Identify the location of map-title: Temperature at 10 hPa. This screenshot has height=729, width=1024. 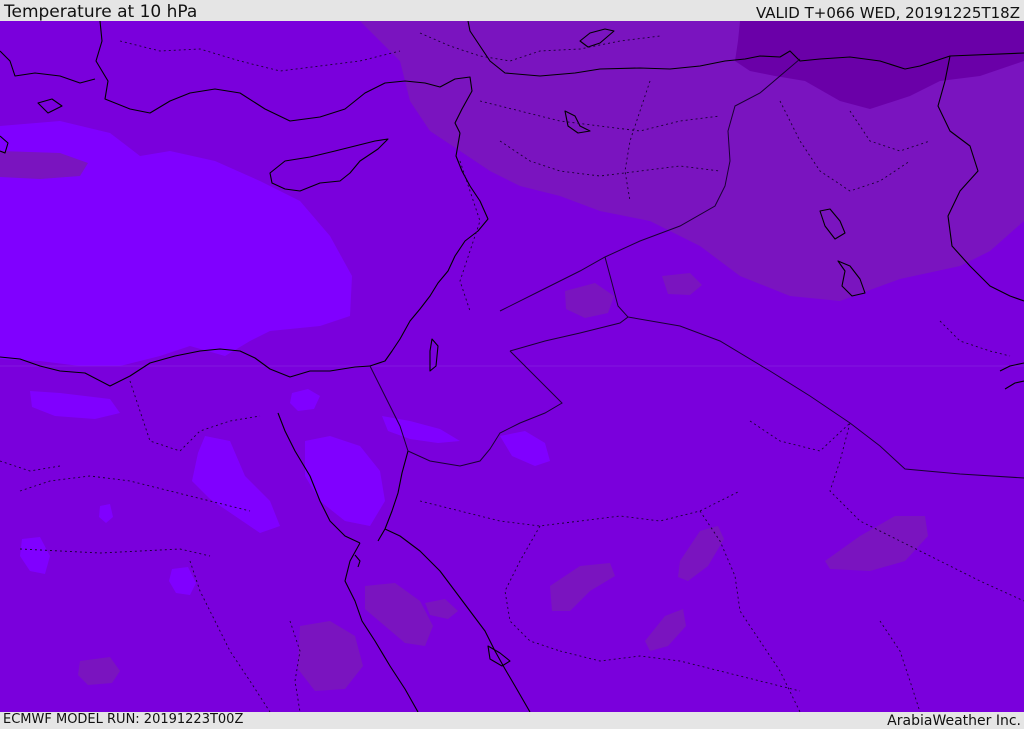
(101, 12).